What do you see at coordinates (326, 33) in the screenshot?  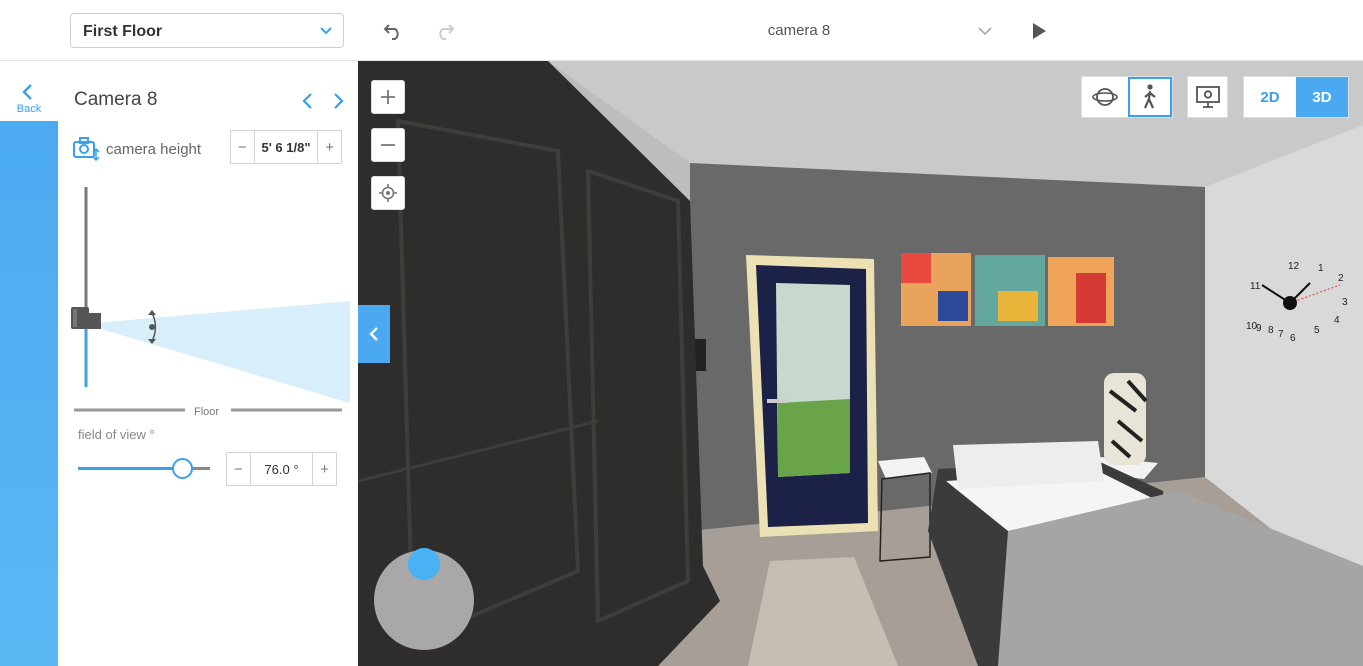 I see `chevron-down-icon` at bounding box center [326, 33].